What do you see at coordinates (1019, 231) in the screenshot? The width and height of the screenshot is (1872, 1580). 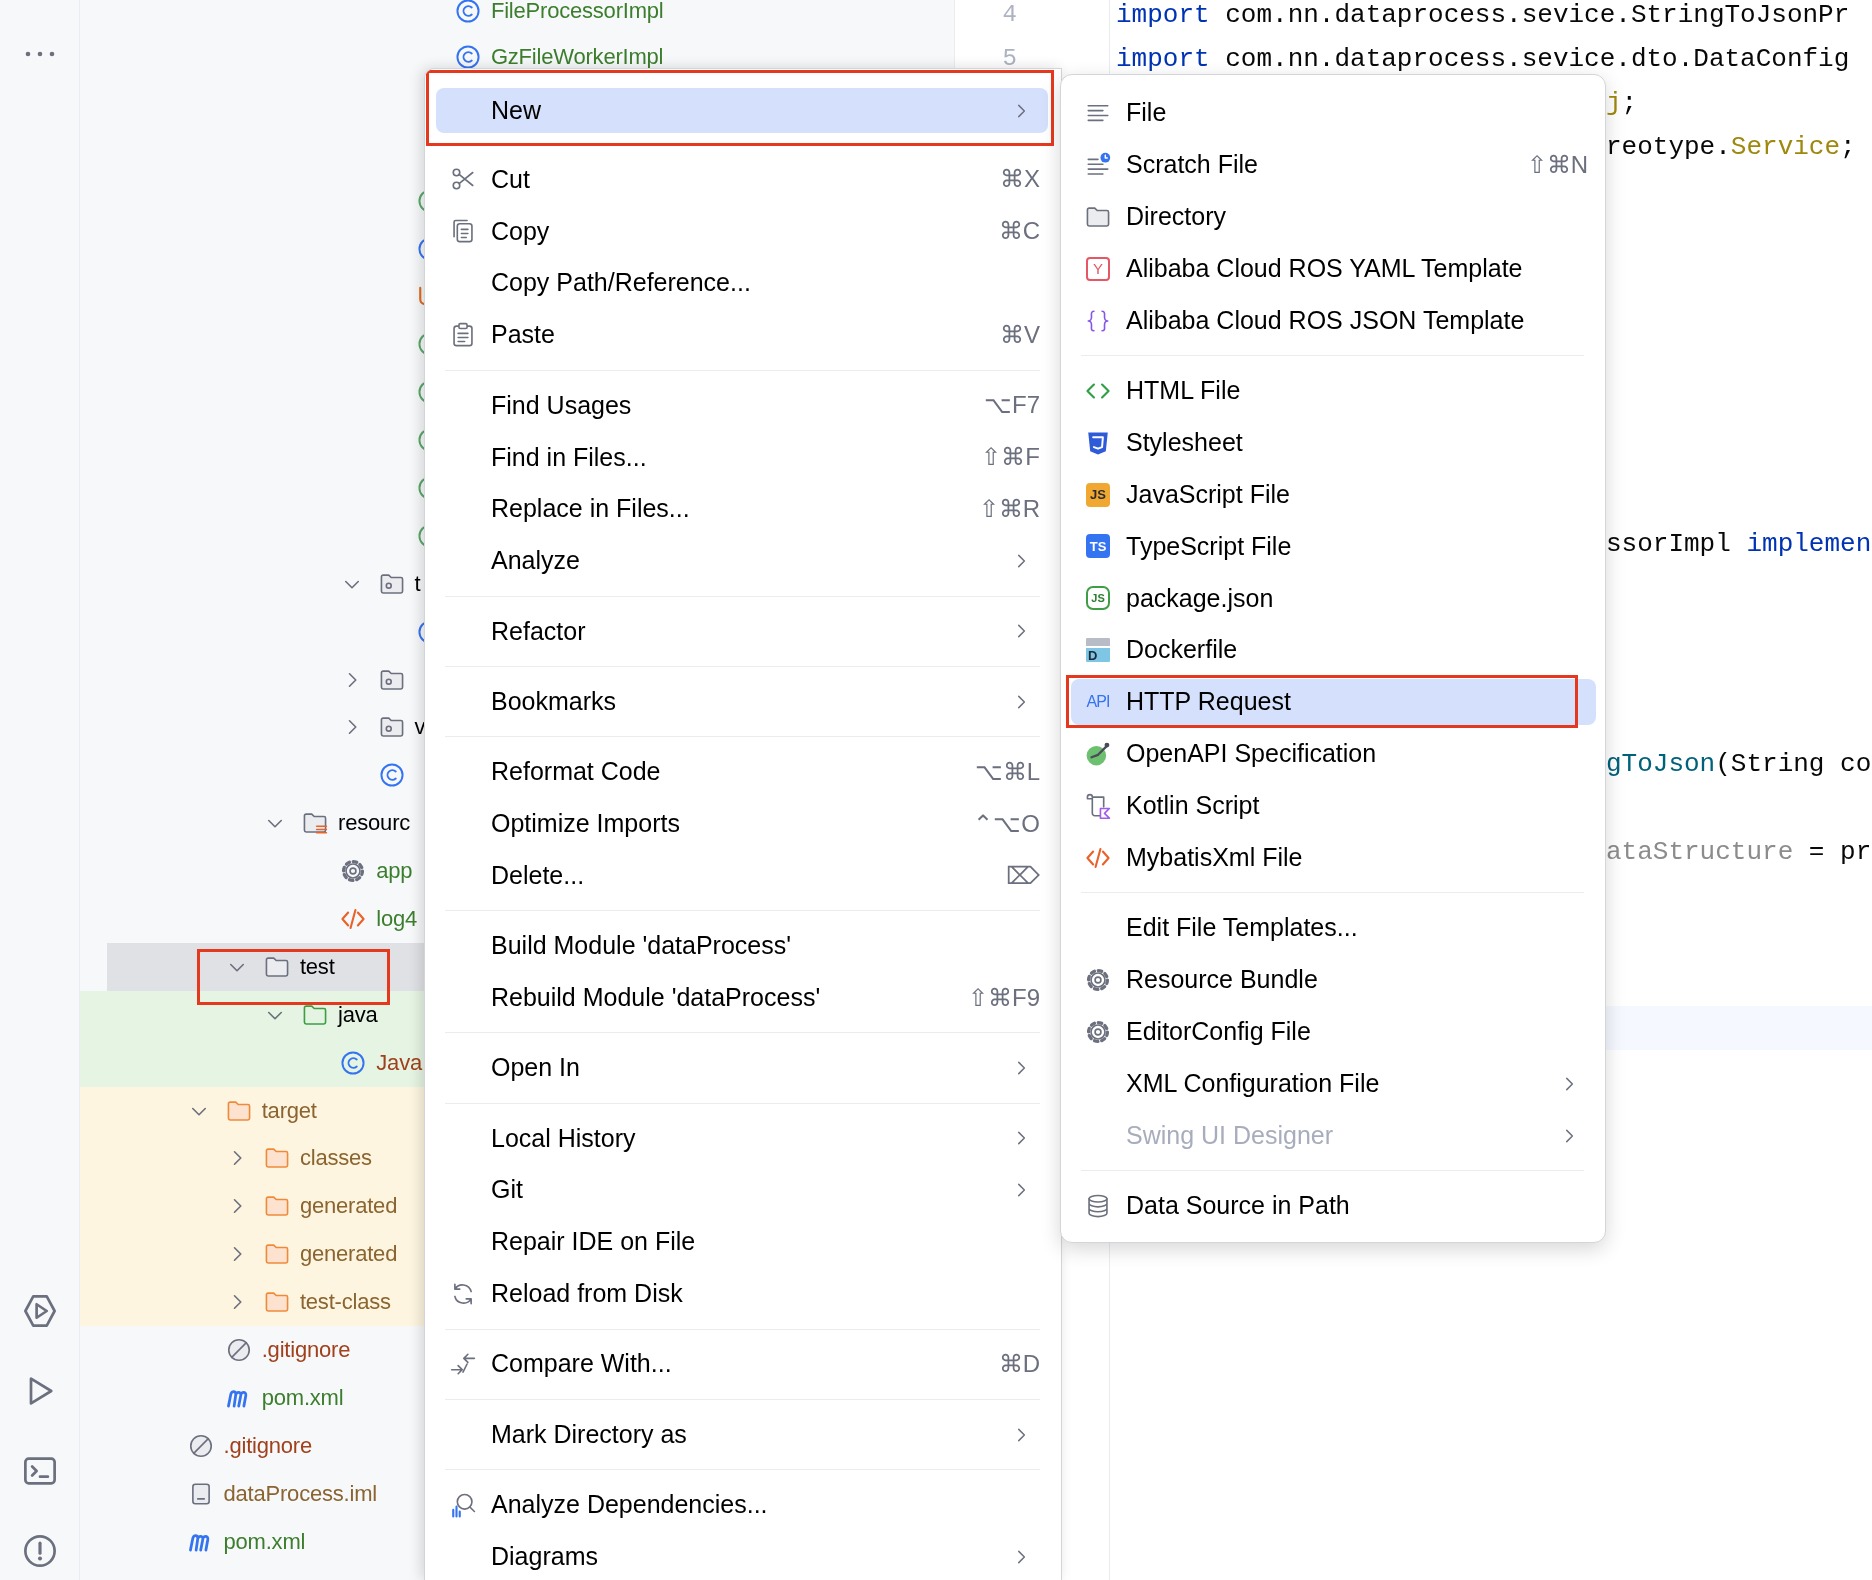 I see `shortcut-text: ⌘C` at bounding box center [1019, 231].